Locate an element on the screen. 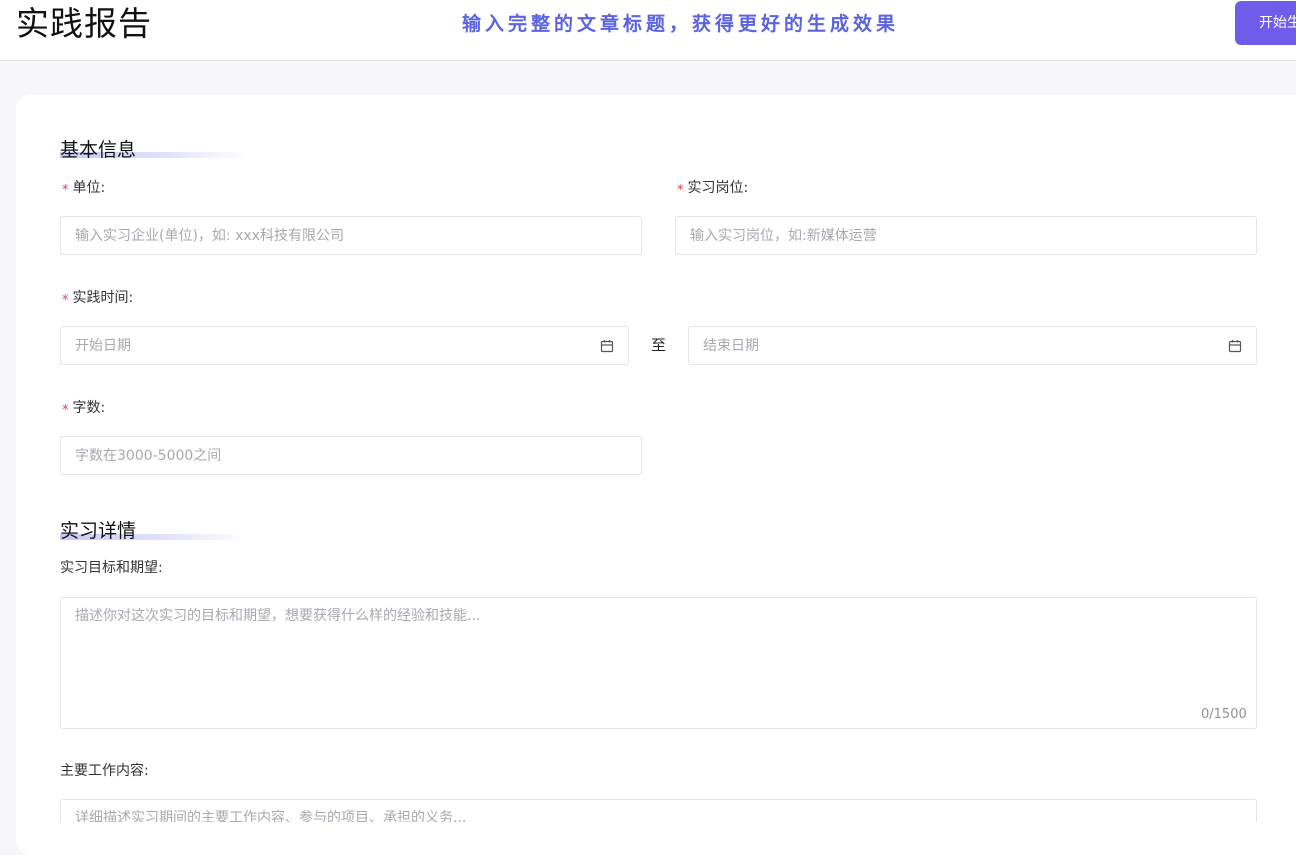 This screenshot has width=1296, height=855. goals-textarea is located at coordinates (658, 663).